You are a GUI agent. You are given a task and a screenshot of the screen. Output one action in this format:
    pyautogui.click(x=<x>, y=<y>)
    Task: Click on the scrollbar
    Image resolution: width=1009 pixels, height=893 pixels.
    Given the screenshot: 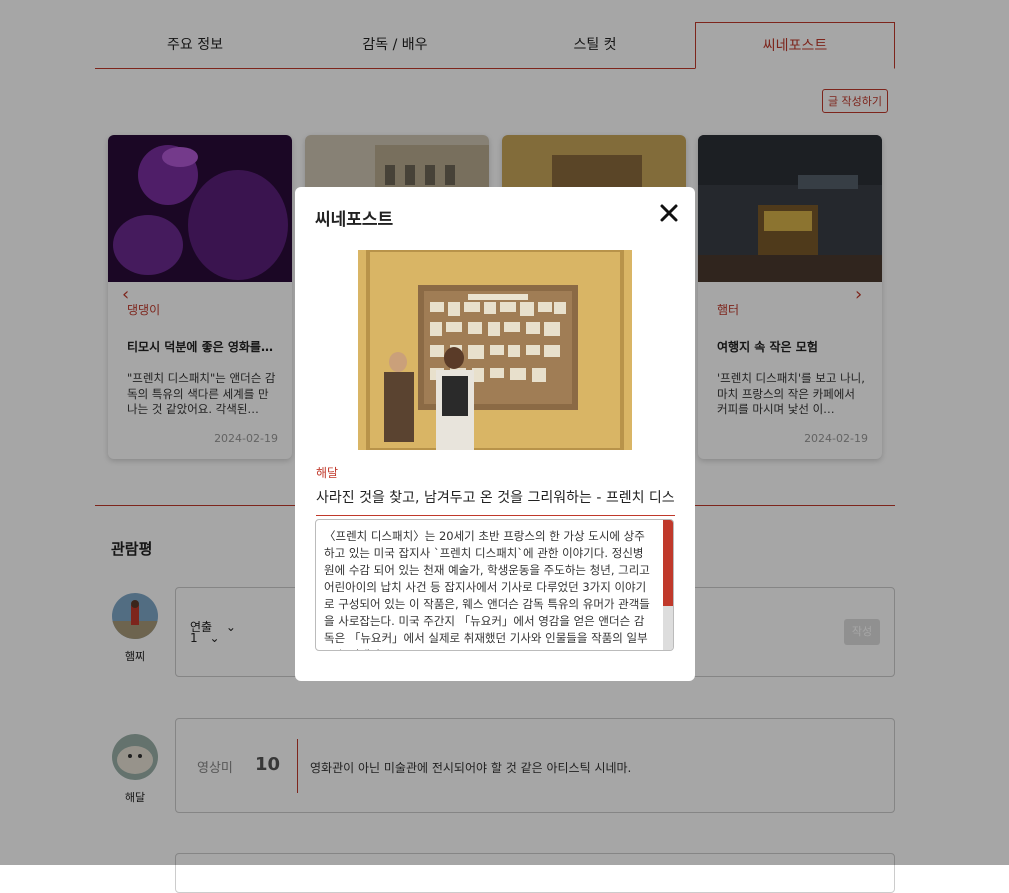 What is the action you would take?
    pyautogui.click(x=668, y=585)
    